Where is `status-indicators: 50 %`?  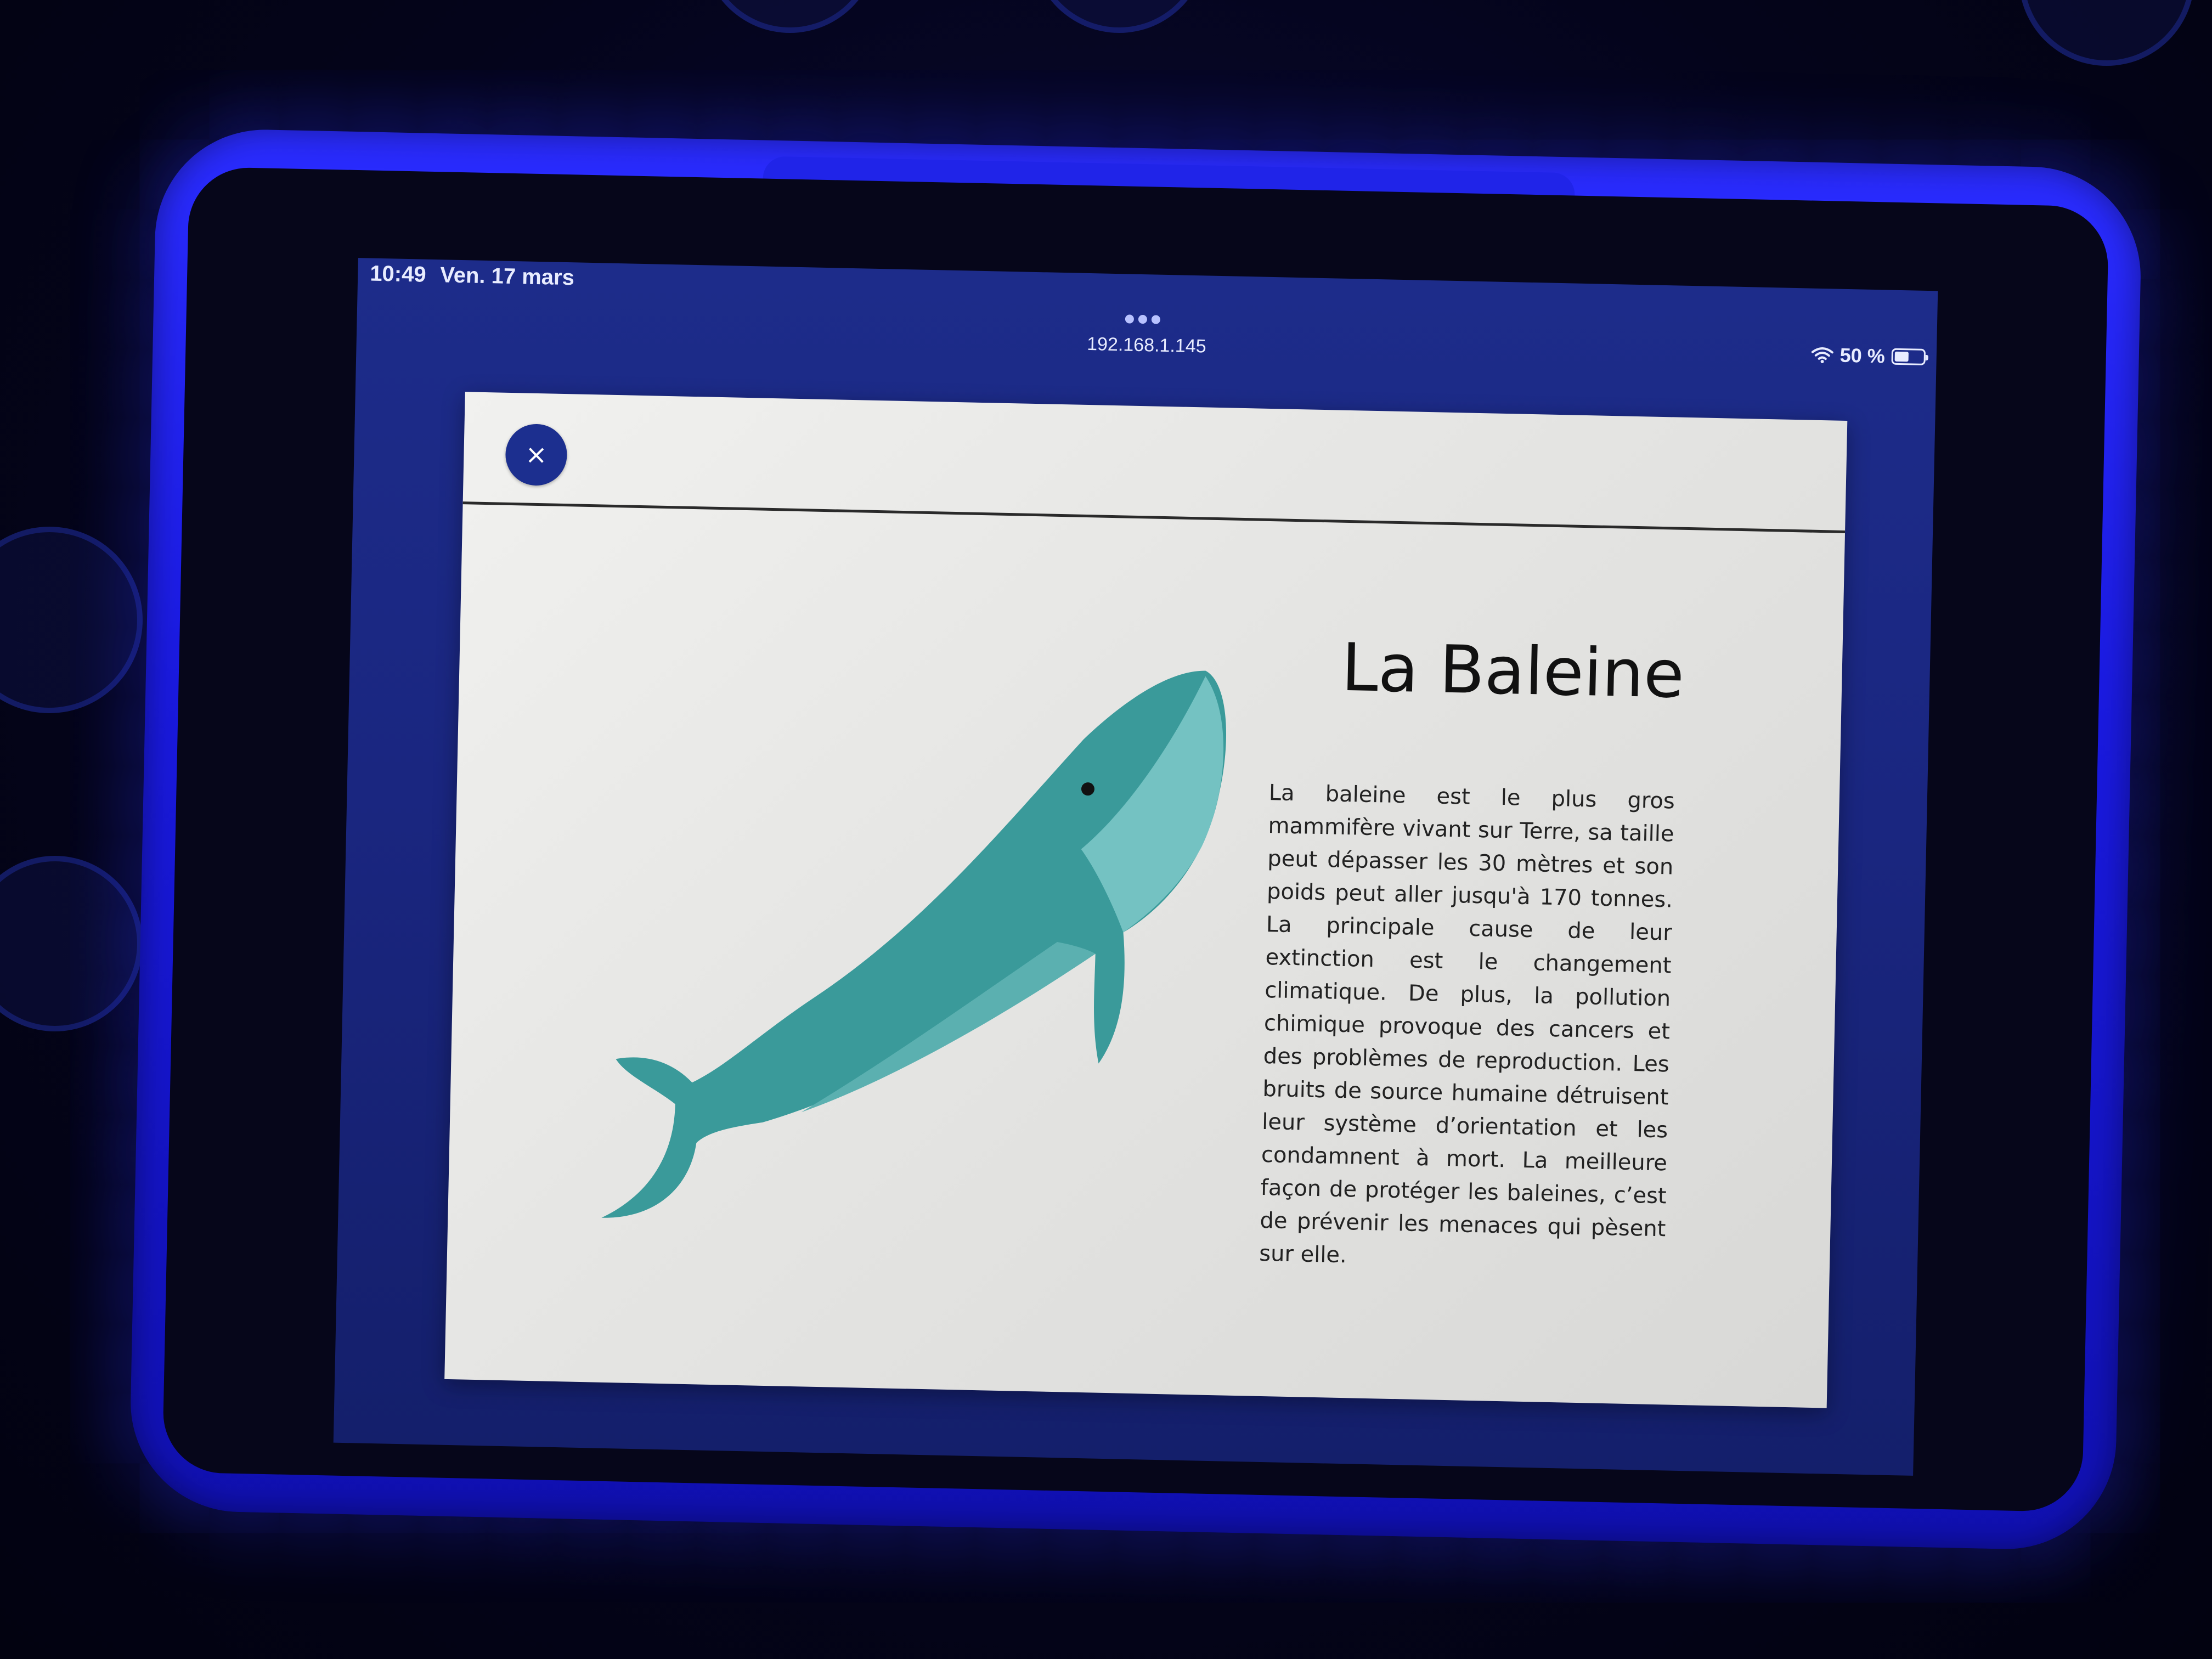
status-indicators: 50 % is located at coordinates (1868, 356).